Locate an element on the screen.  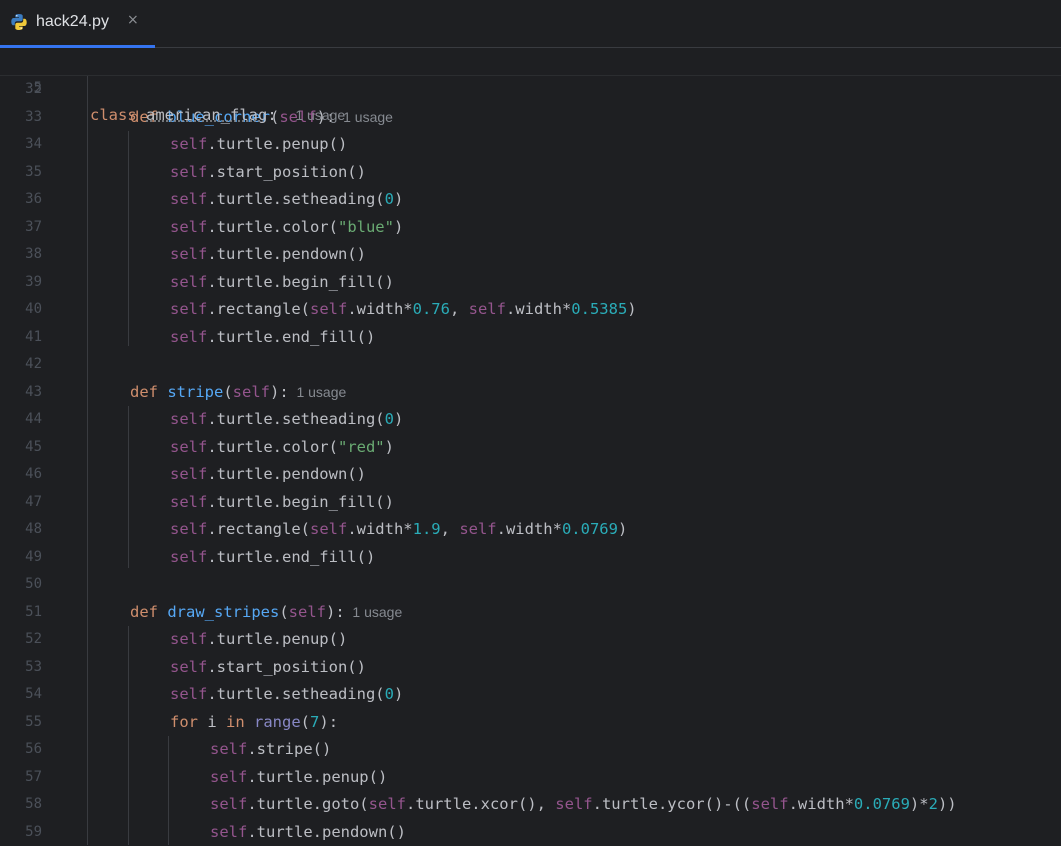
code-line: 54 self.turtle.setheading(0) is located at coordinates (530, 694).